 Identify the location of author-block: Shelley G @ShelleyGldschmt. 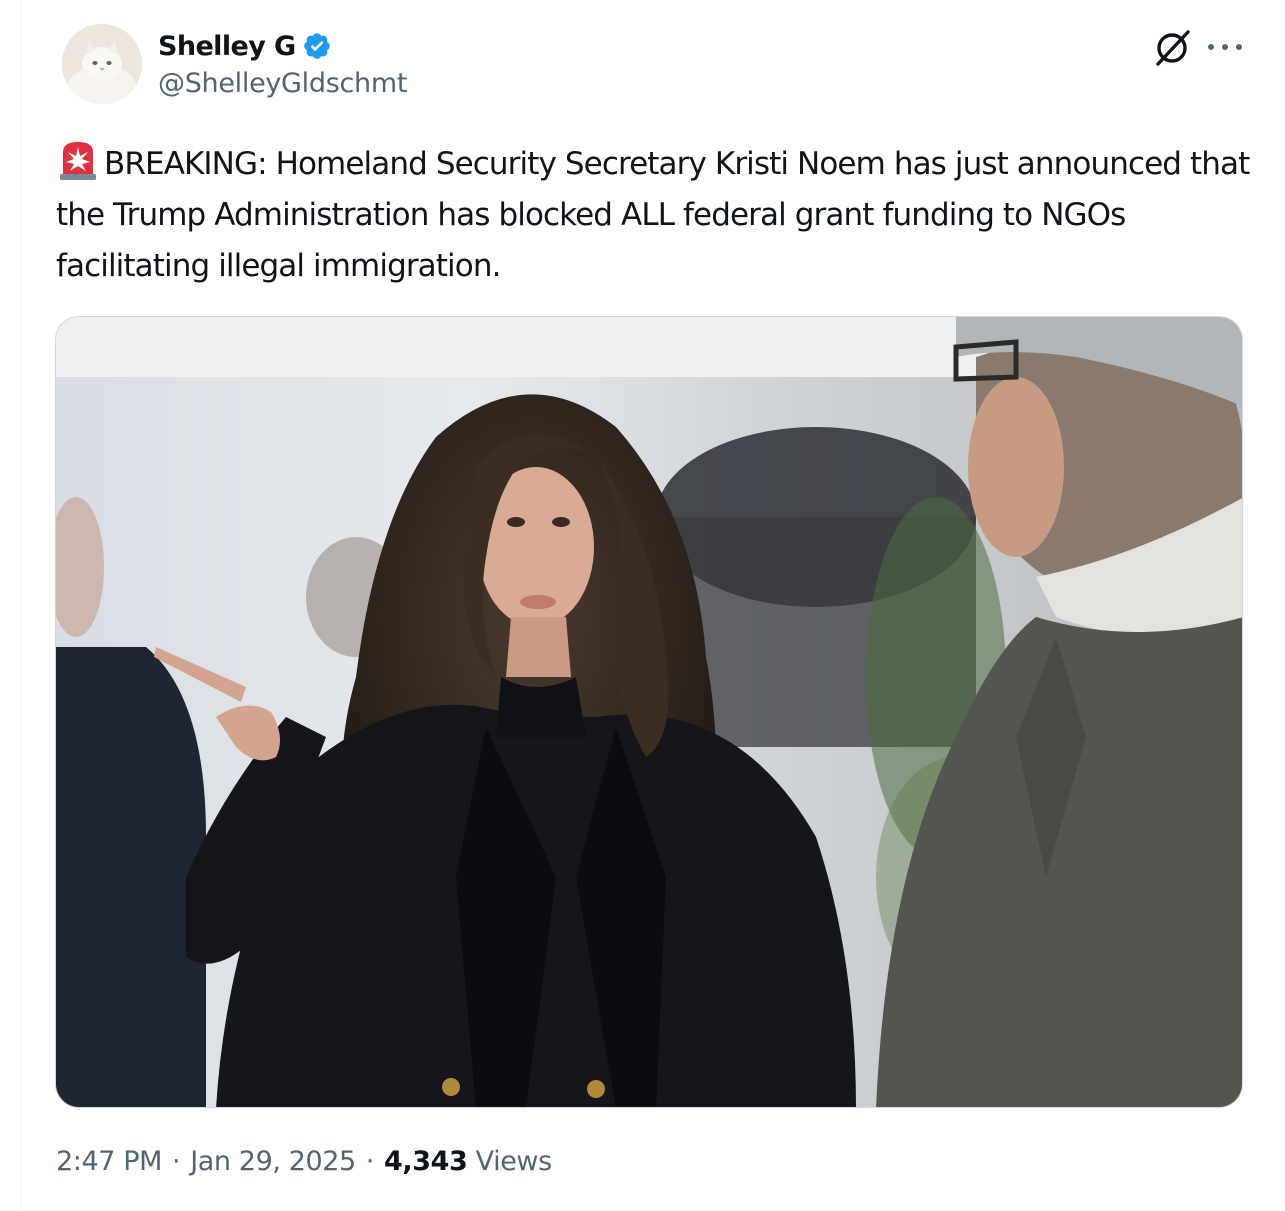
(282, 63).